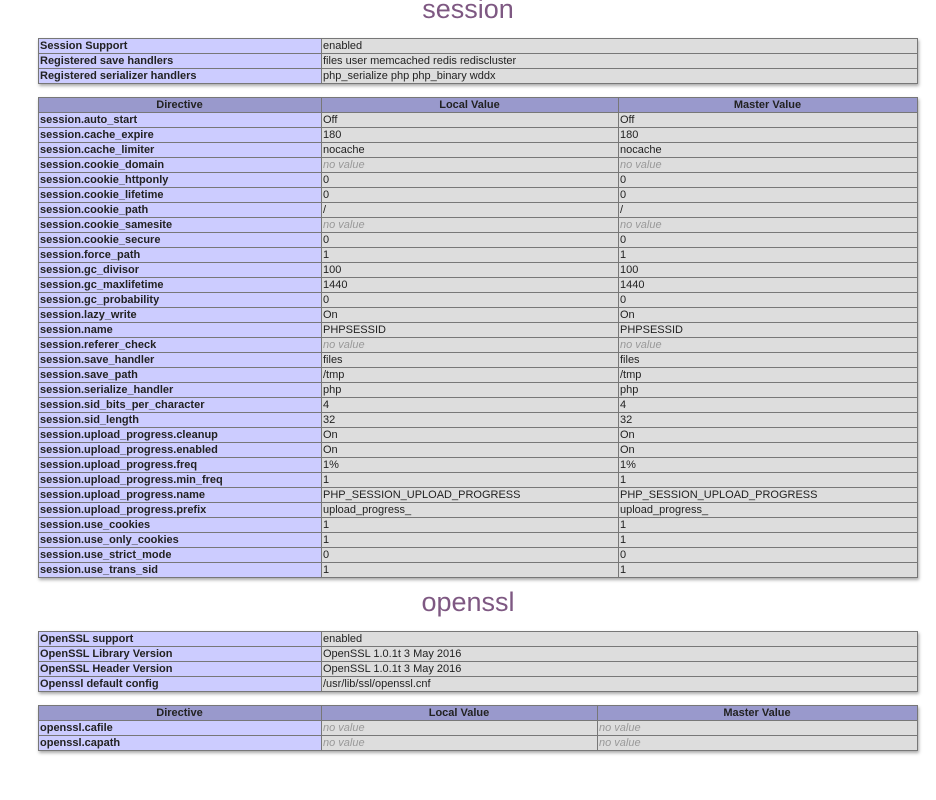 The image size is (936, 800). Describe the element at coordinates (470, 420) in the screenshot. I see `local-value: 32` at that location.